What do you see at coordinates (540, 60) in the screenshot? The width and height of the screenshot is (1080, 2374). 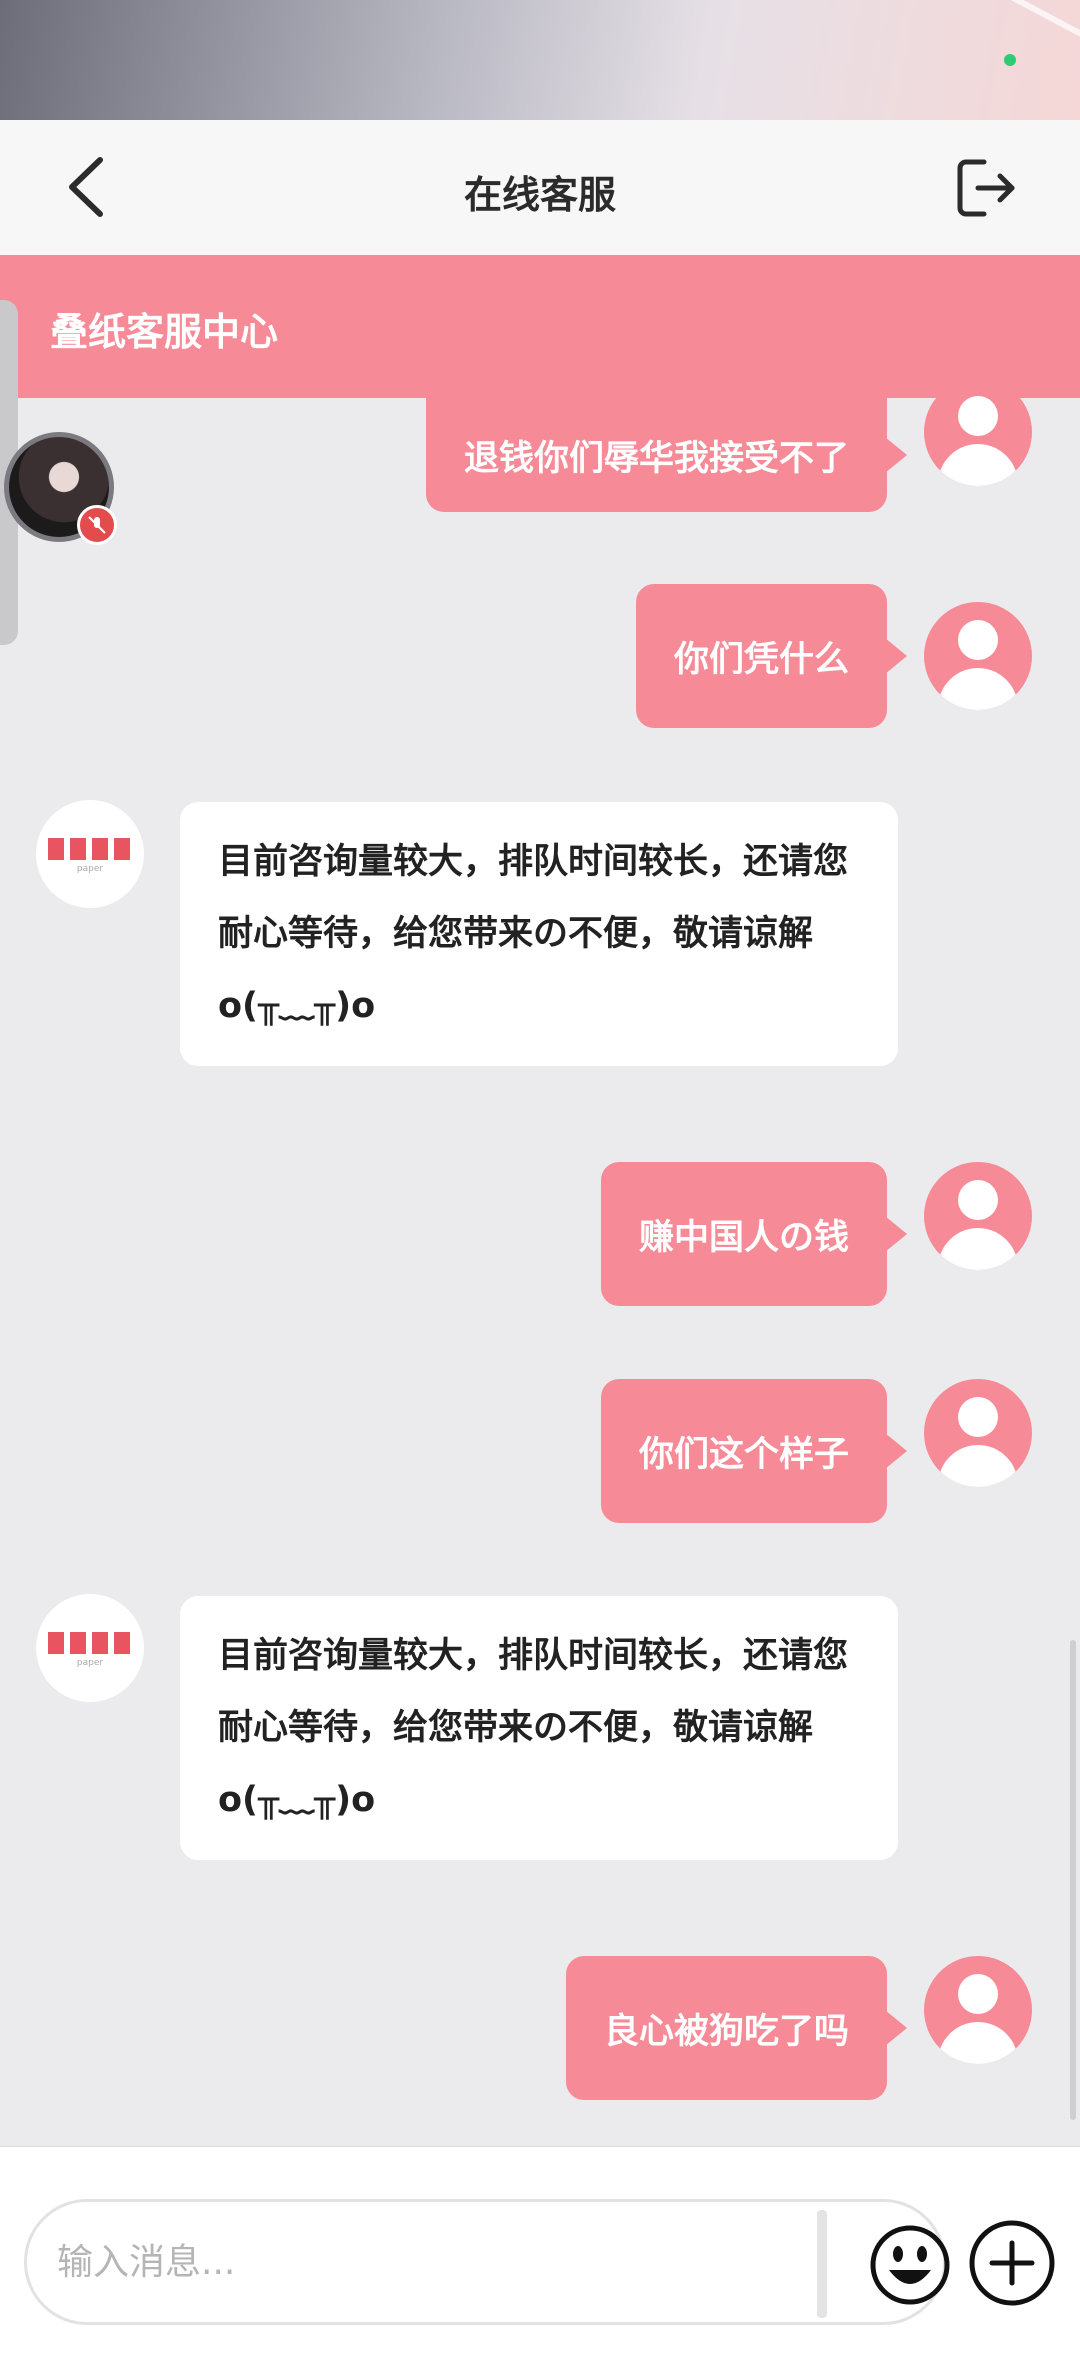 I see `status-bar` at bounding box center [540, 60].